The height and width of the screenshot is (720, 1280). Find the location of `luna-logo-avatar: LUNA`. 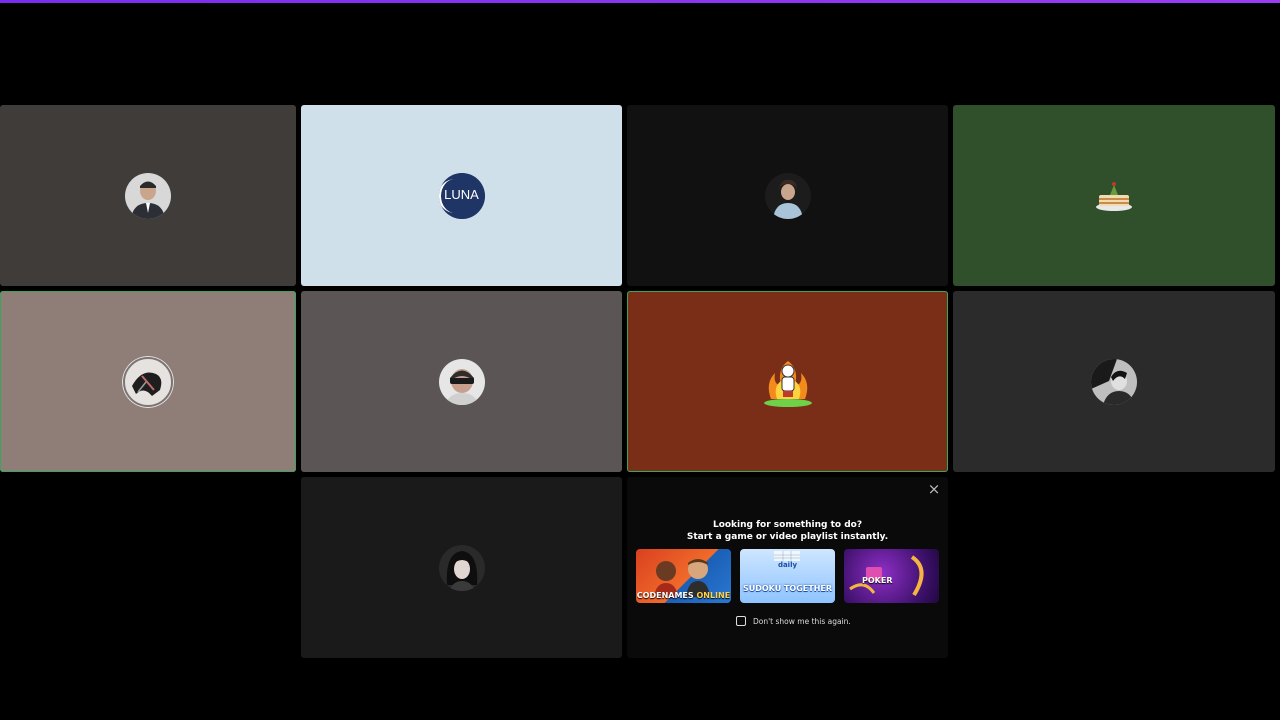

luna-logo-avatar: LUNA is located at coordinates (461, 195).